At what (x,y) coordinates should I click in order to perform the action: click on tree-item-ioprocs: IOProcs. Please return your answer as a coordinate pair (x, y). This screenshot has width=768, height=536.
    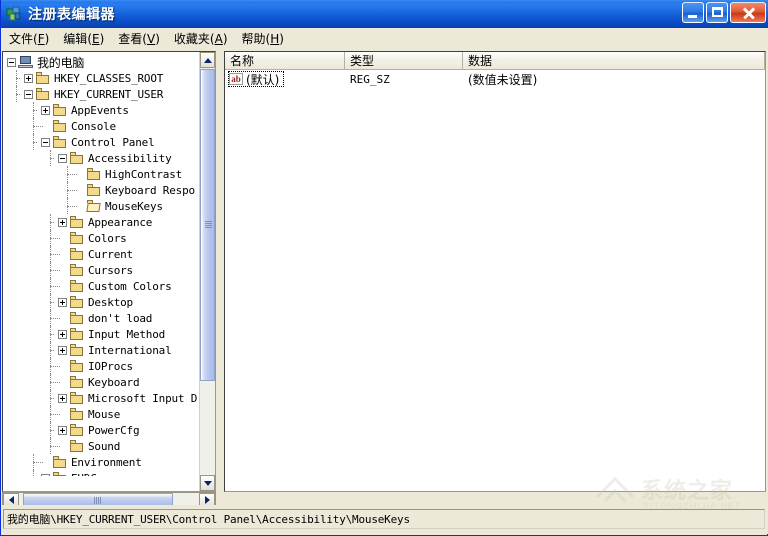
    Looking at the image, I should click on (95, 366).